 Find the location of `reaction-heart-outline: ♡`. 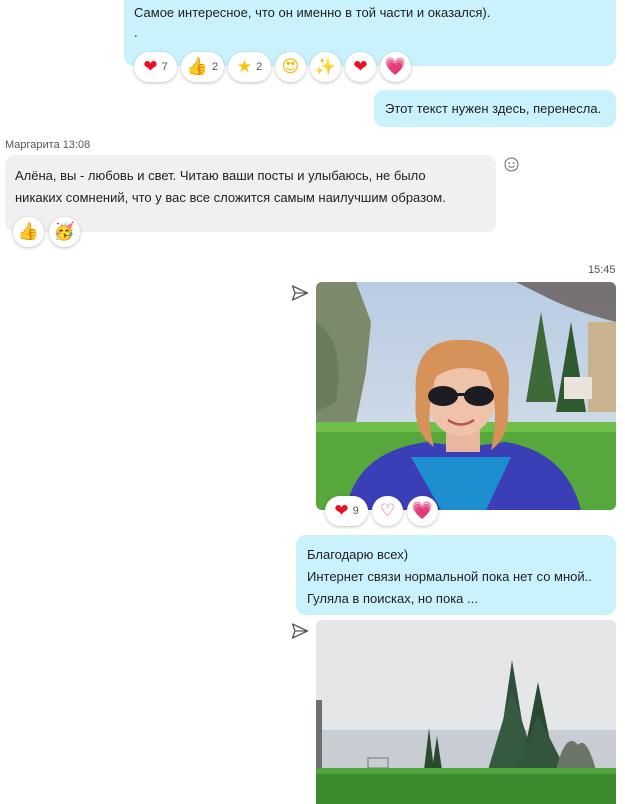

reaction-heart-outline: ♡ is located at coordinates (387, 511).